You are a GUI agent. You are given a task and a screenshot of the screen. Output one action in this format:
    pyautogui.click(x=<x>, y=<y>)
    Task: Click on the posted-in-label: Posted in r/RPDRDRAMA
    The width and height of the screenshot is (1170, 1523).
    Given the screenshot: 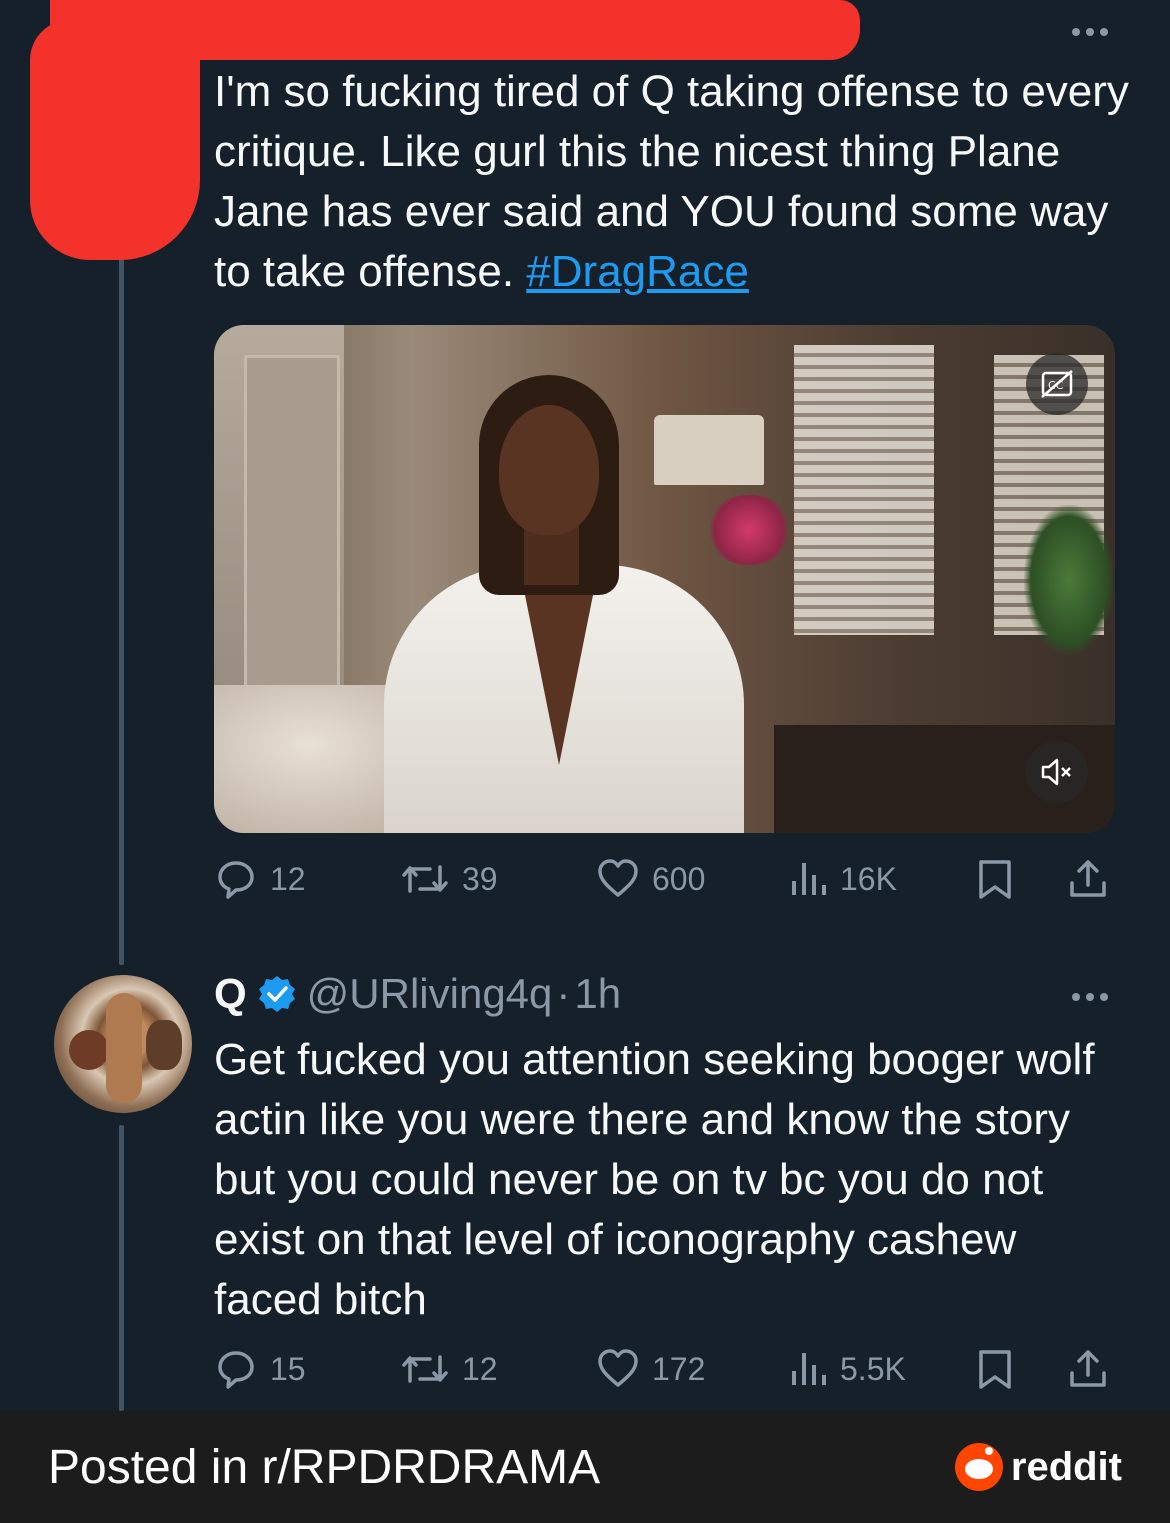 What is the action you would take?
    pyautogui.click(x=324, y=1467)
    